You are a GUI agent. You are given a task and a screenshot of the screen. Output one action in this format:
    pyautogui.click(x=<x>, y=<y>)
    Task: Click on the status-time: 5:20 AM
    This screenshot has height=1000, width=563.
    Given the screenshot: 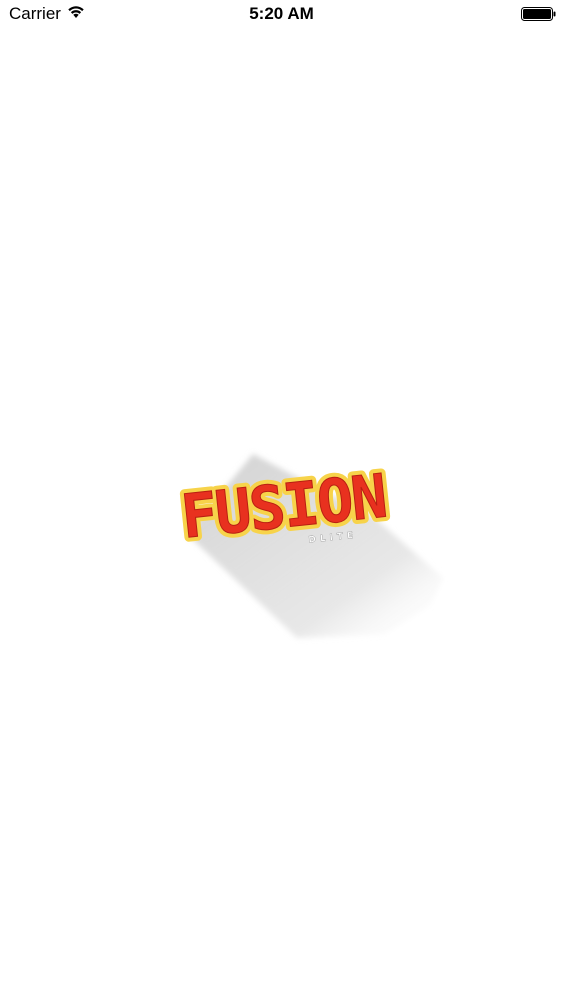 What is the action you would take?
    pyautogui.click(x=281, y=13)
    